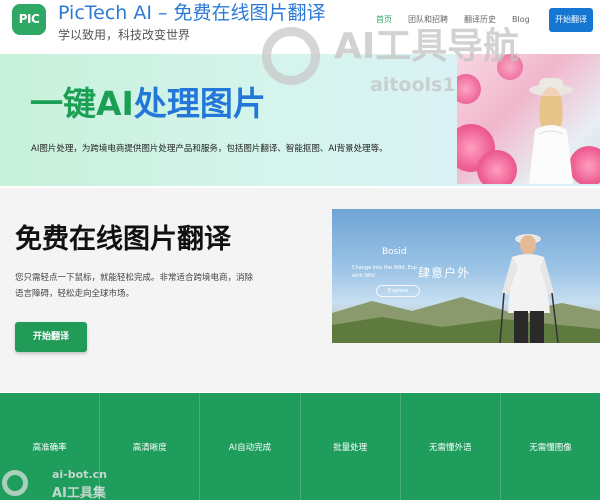 Image resolution: width=600 pixels, height=500 pixels. Describe the element at coordinates (551, 131) in the screenshot. I see `model-photo` at that location.